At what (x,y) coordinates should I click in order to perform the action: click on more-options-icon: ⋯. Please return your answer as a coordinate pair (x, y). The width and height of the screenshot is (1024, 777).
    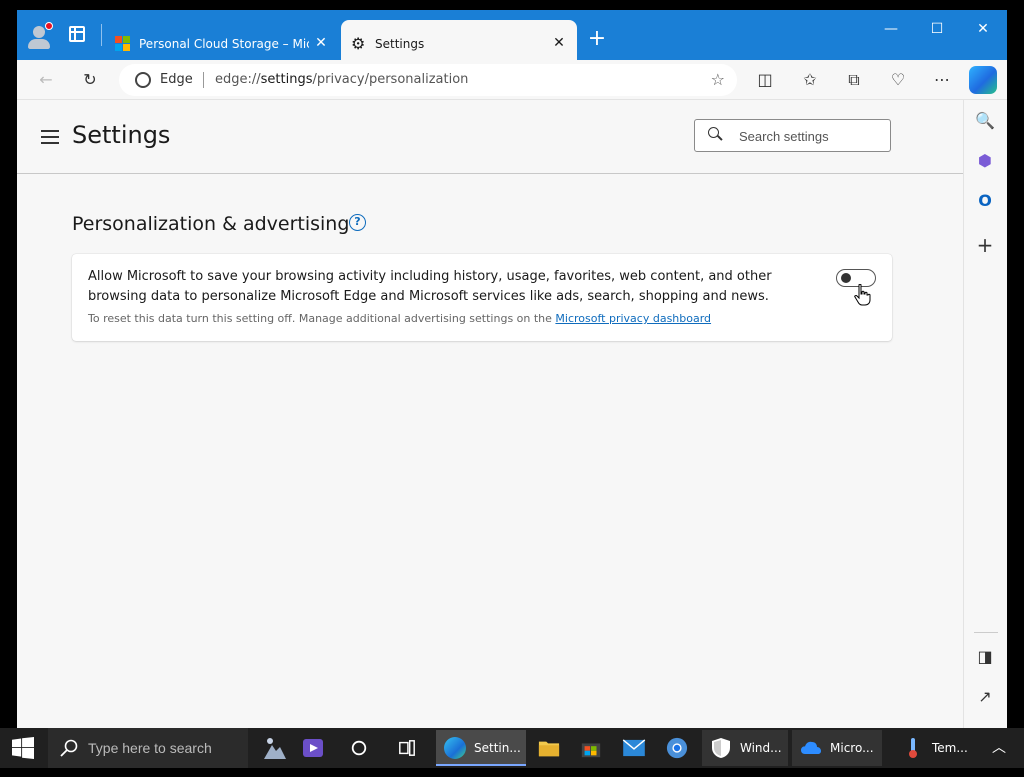
    Looking at the image, I should click on (942, 80).